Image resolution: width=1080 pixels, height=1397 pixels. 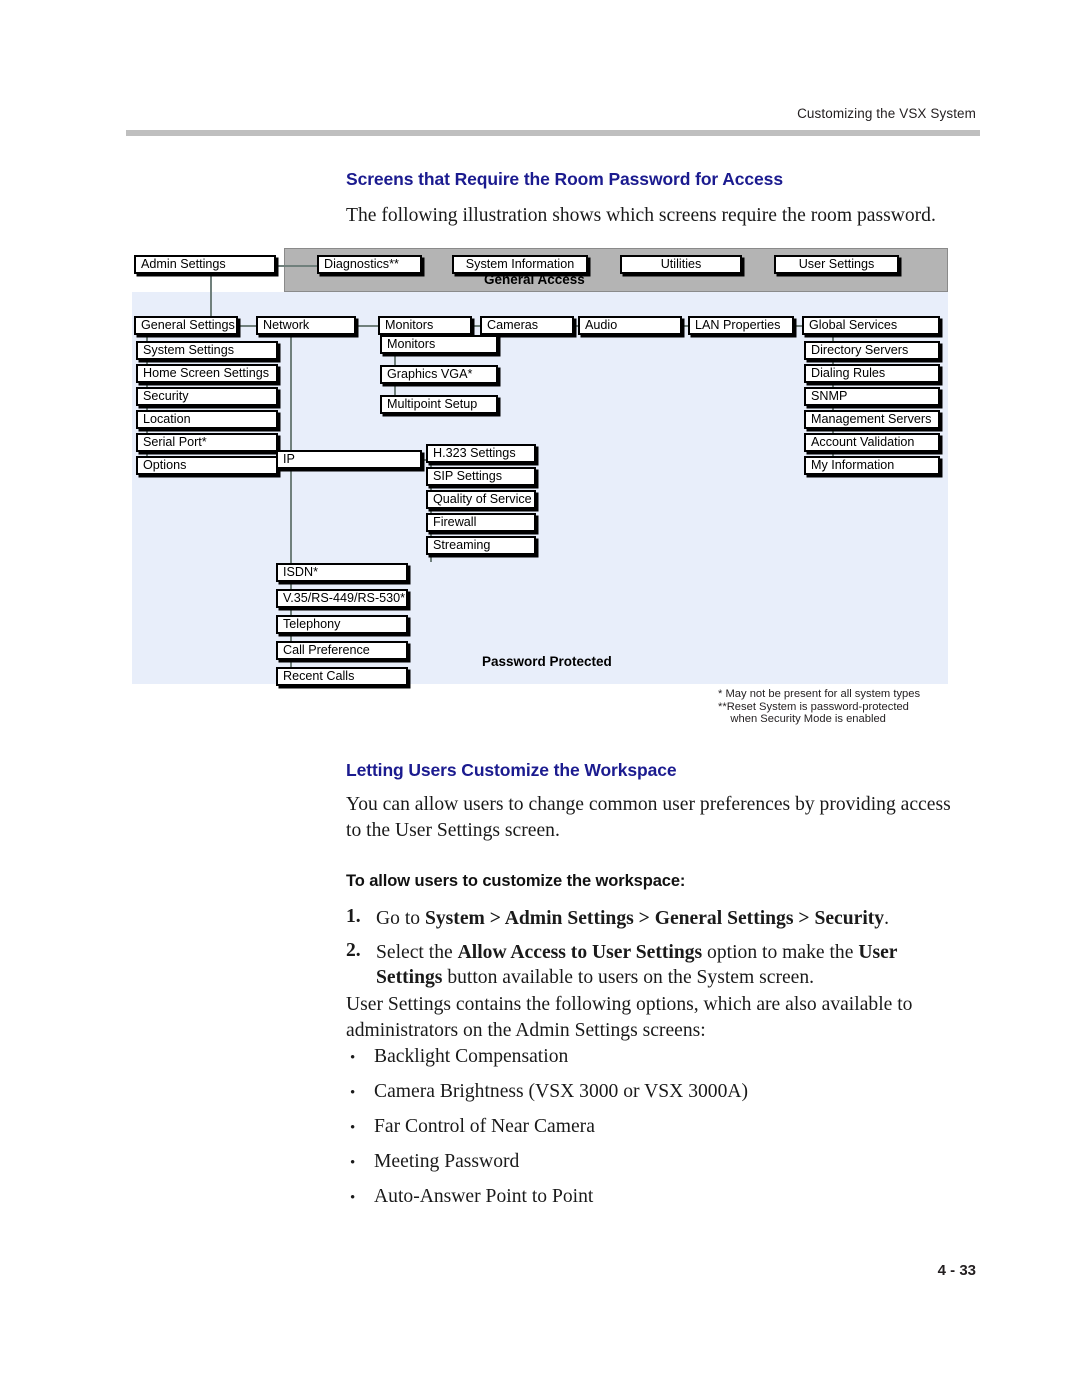 I want to click on node-streaming: Streaming, so click(x=481, y=545).